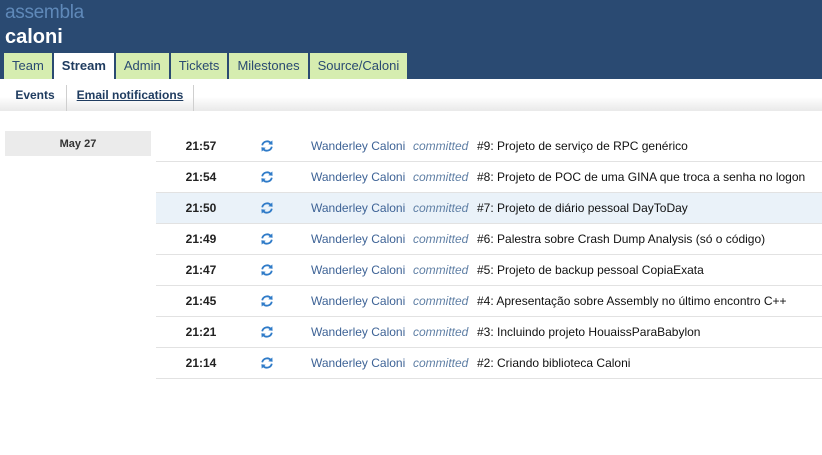 Image resolution: width=822 pixels, height=455 pixels. Describe the element at coordinates (201, 301) in the screenshot. I see `event-time: 21:45` at that location.